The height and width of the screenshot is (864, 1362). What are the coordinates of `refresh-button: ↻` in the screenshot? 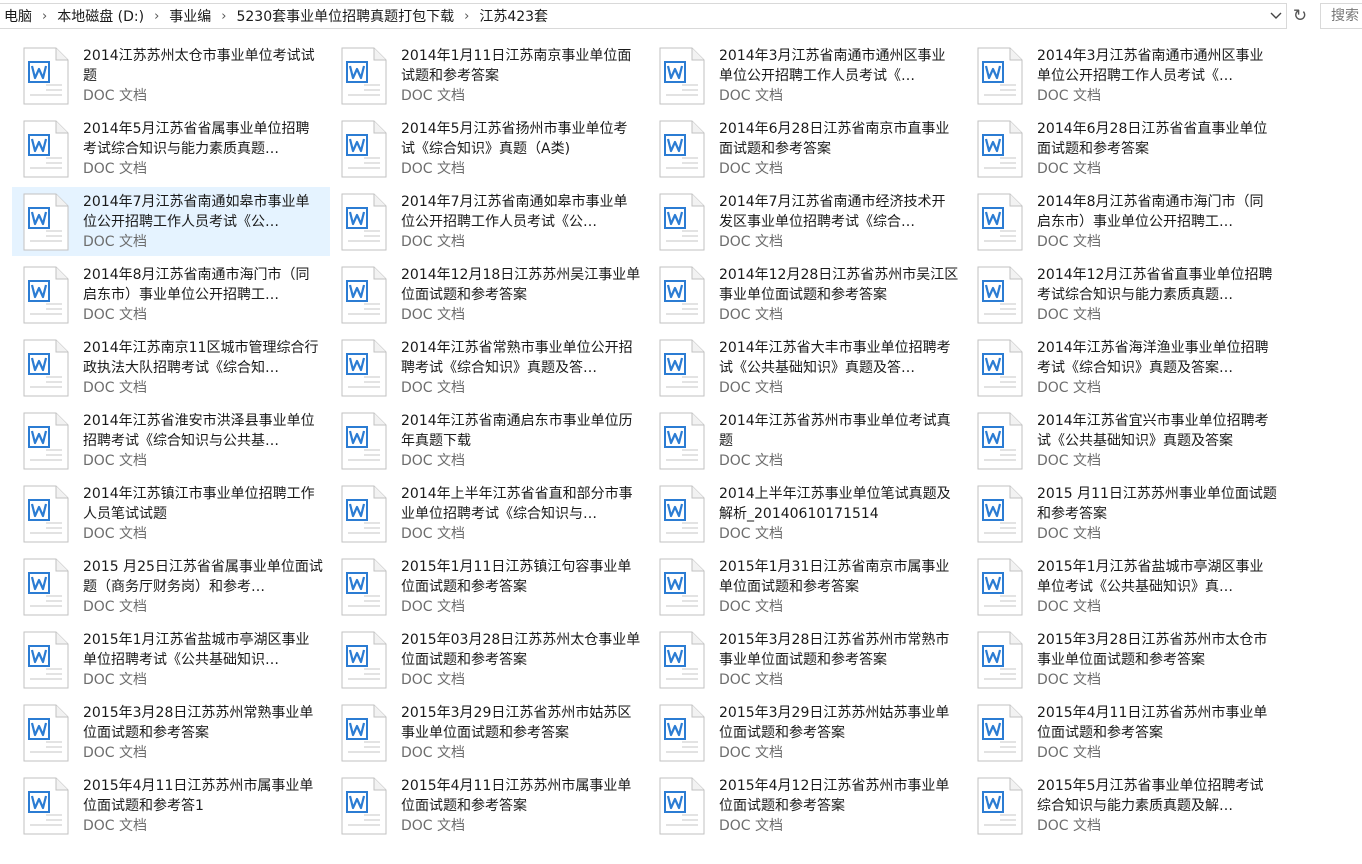 It's located at (1300, 16).